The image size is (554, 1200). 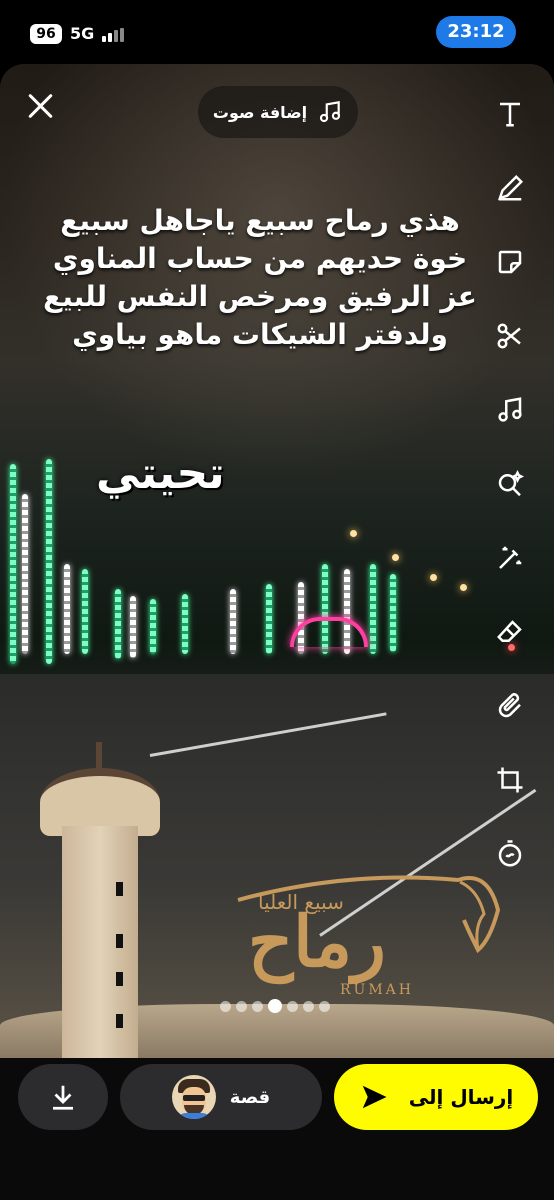 I want to click on timer-tool, so click(x=510, y=854).